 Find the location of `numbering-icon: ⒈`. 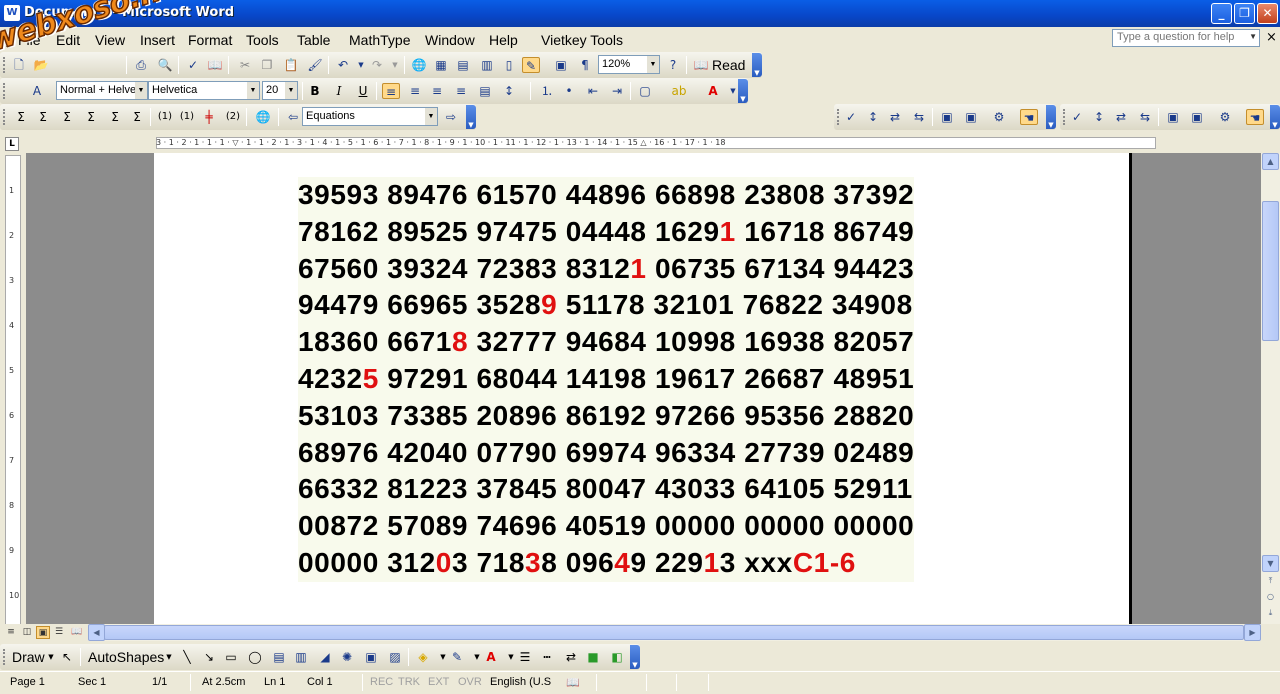

numbering-icon: ⒈ is located at coordinates (547, 91).